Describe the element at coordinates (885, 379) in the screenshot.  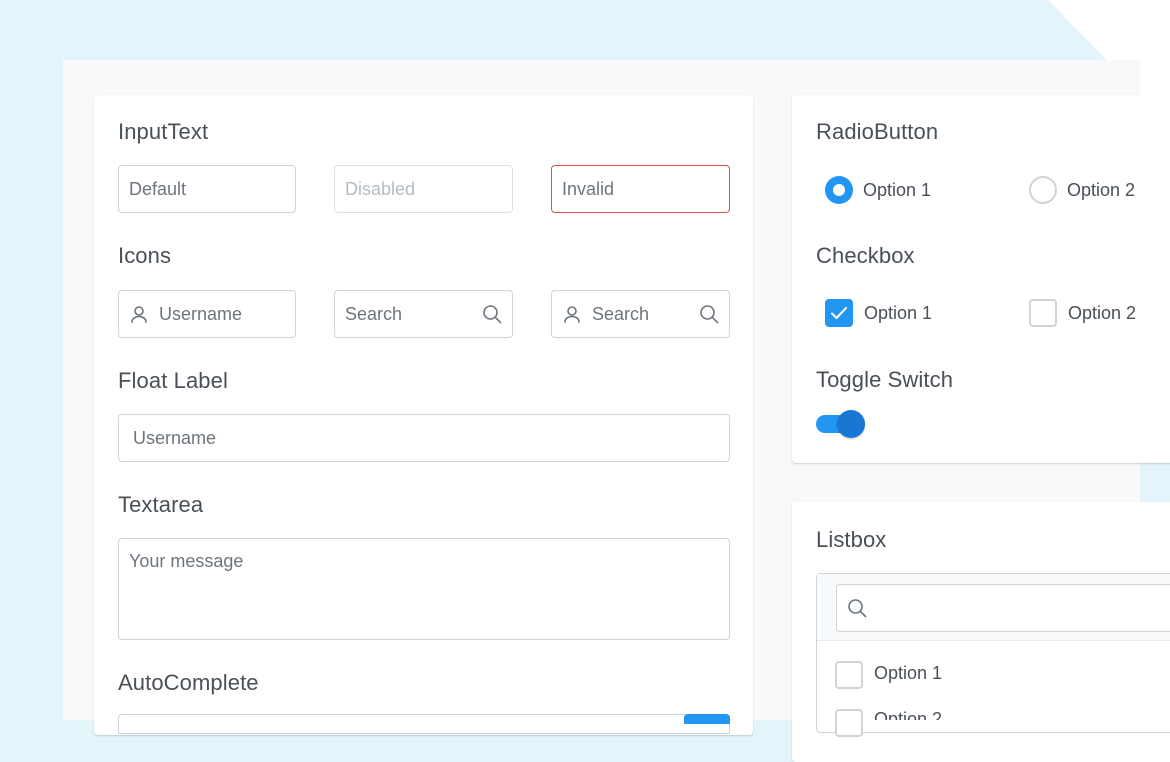
I see `toggle-switch-title: Toggle Switch` at that location.